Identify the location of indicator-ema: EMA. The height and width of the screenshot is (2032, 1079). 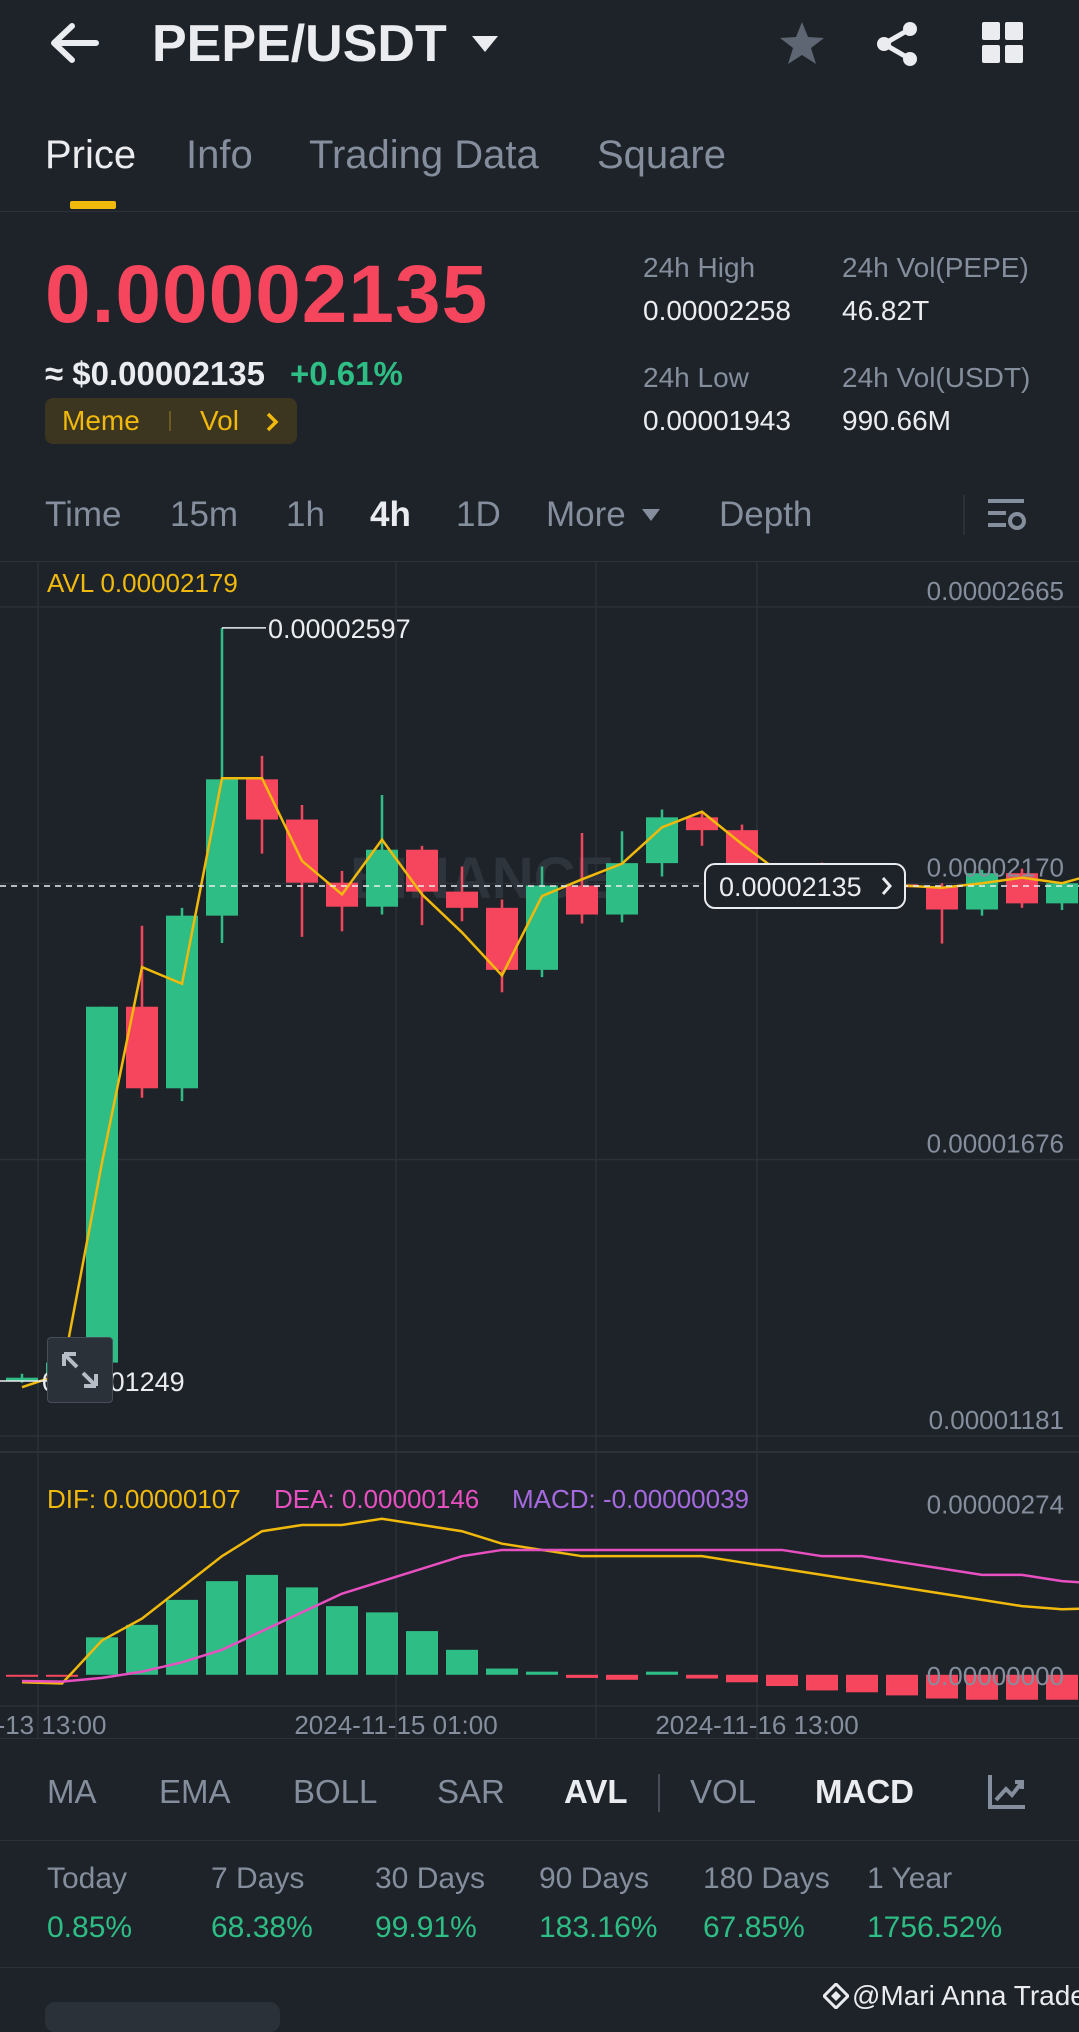
(195, 1792).